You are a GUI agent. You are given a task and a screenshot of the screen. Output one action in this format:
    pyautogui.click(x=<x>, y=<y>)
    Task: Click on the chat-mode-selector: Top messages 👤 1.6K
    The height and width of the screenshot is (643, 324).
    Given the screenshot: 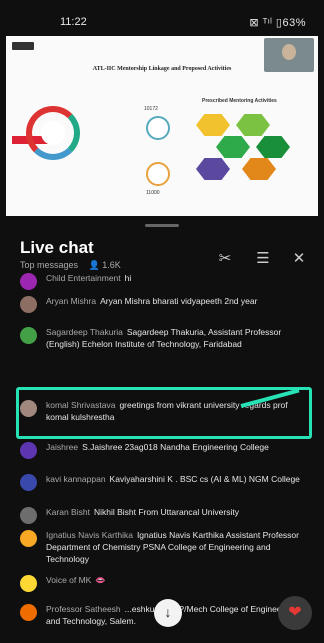 What is the action you would take?
    pyautogui.click(x=70, y=265)
    